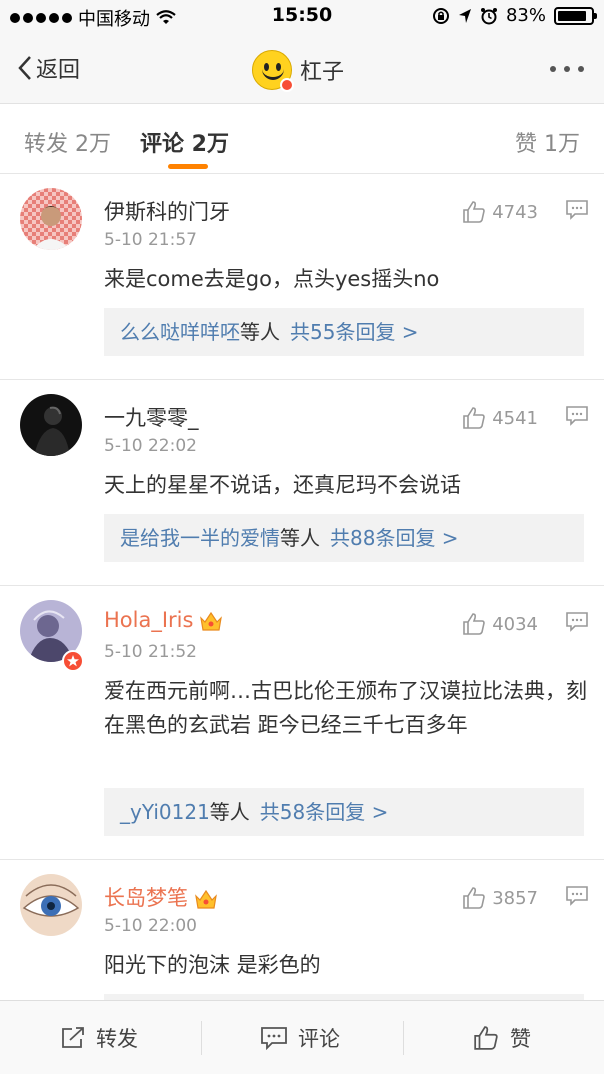  What do you see at coordinates (322, 72) in the screenshot?
I see `page-title-text: 杠子` at bounding box center [322, 72].